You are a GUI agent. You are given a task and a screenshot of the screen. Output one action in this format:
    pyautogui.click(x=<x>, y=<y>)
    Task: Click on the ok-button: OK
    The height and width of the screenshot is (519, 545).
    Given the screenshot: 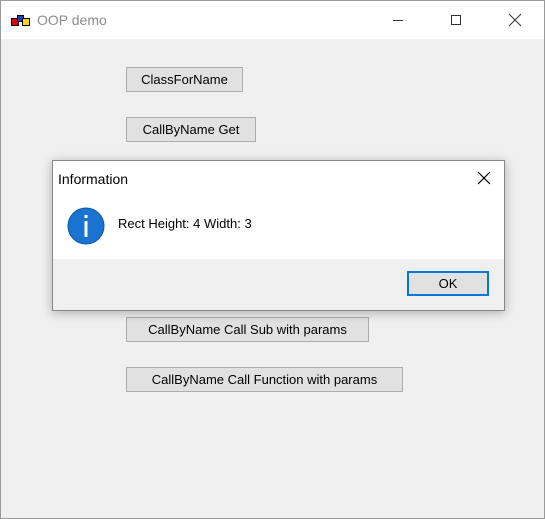 What is the action you would take?
    pyautogui.click(x=448, y=283)
    